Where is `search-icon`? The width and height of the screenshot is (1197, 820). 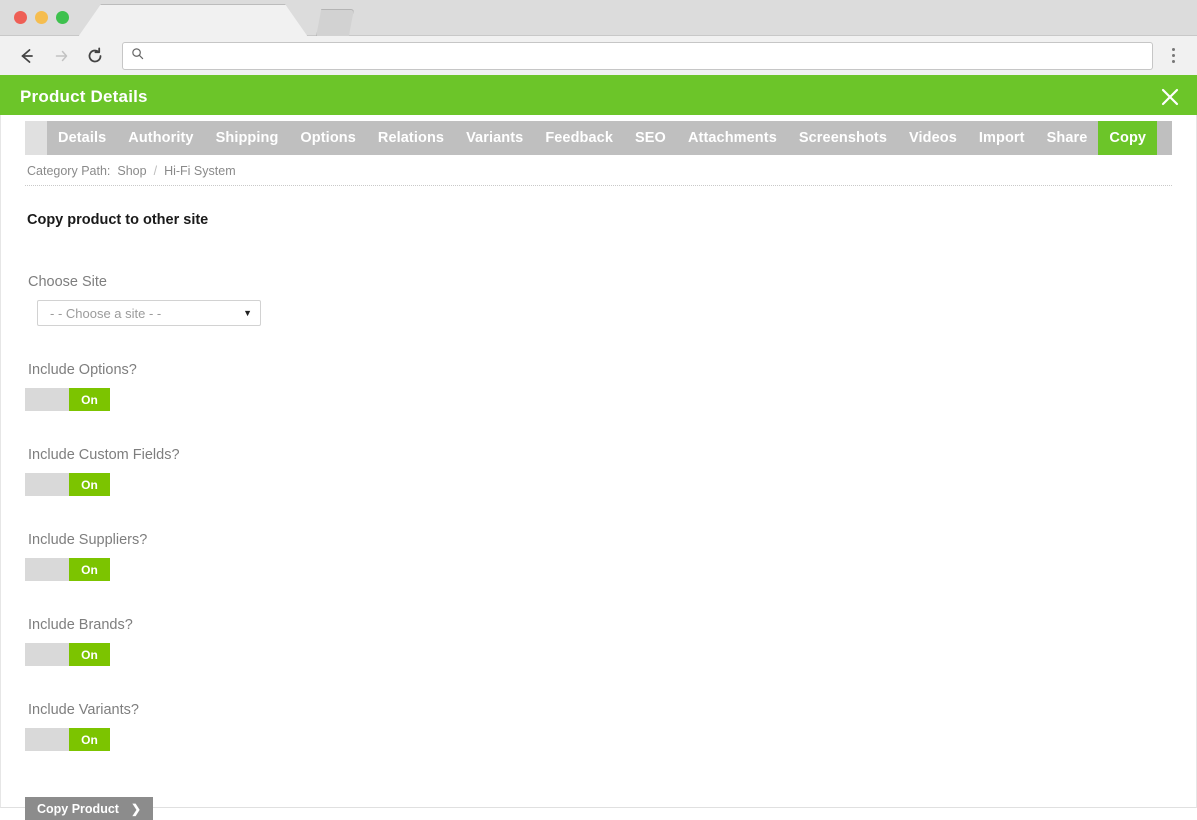
search-icon is located at coordinates (137, 56).